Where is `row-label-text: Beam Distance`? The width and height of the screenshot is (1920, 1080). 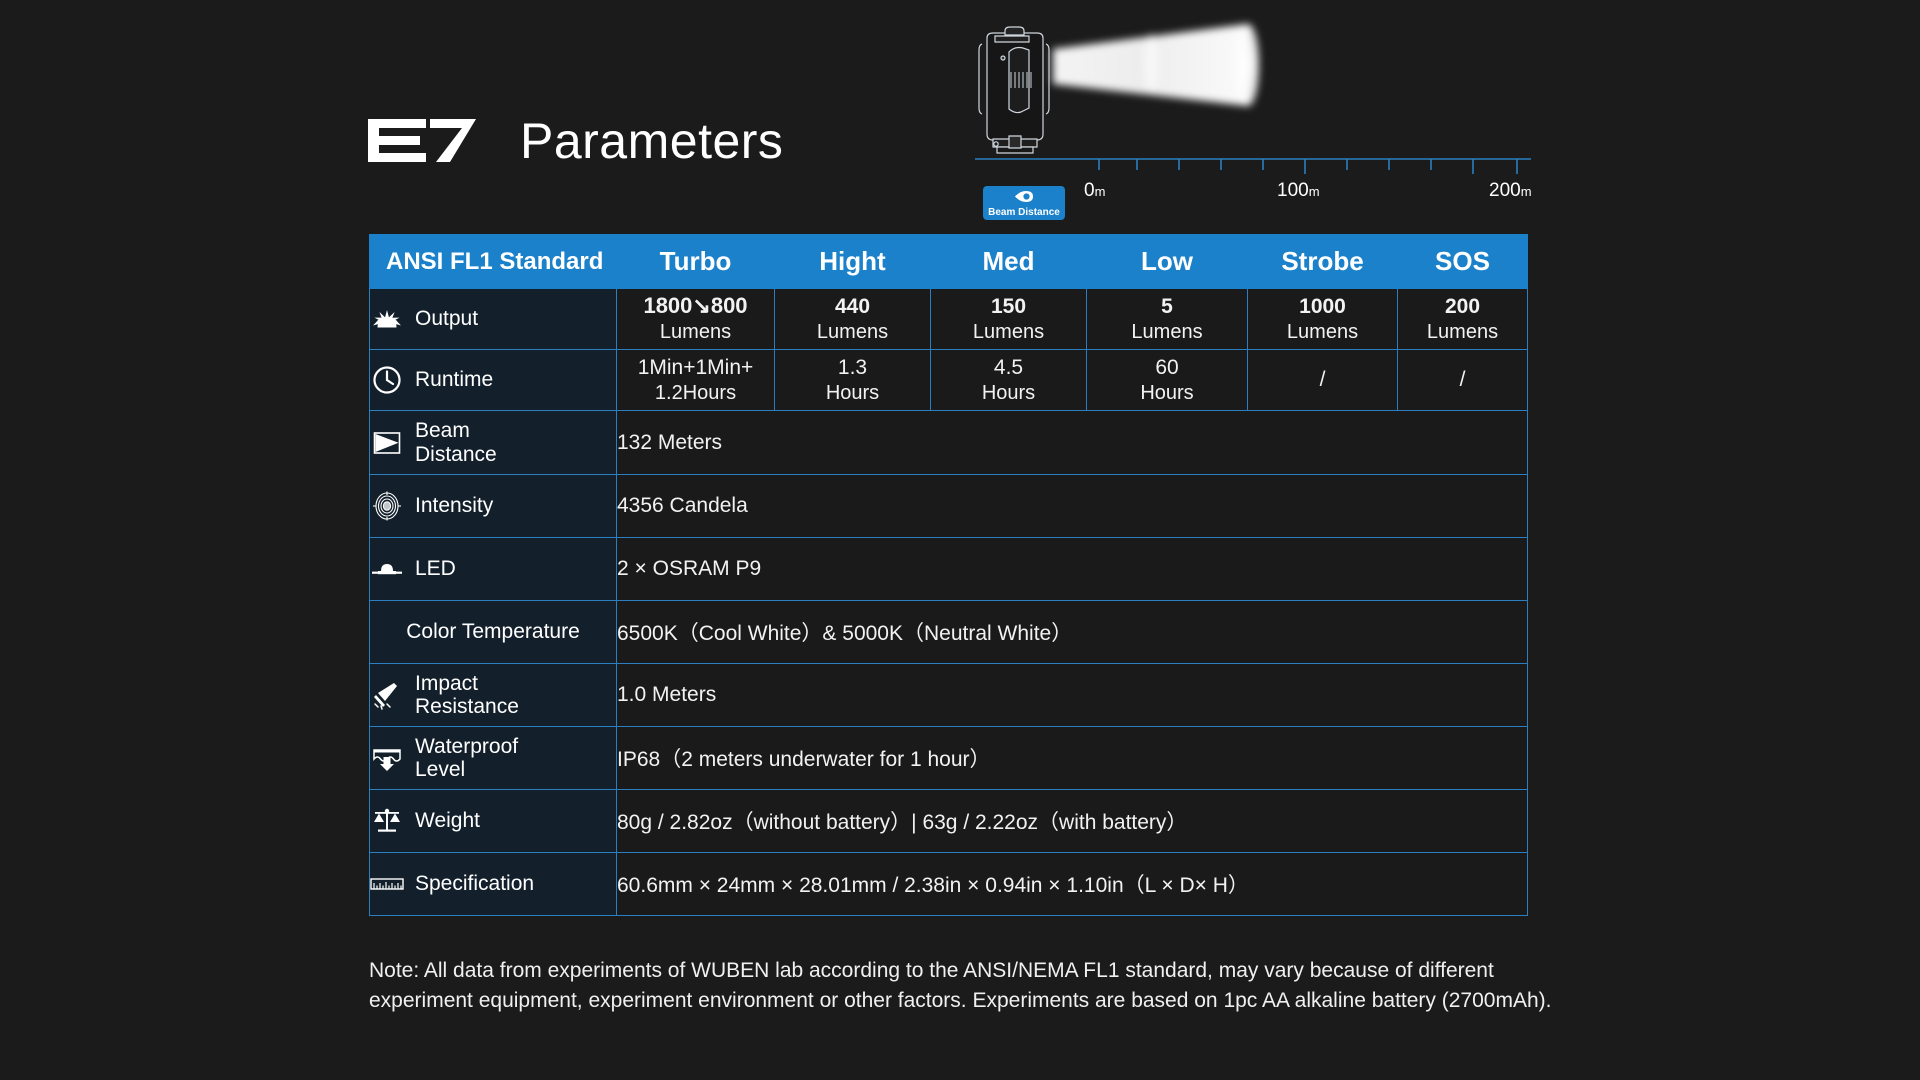
row-label-text: Beam Distance is located at coordinates (456, 442).